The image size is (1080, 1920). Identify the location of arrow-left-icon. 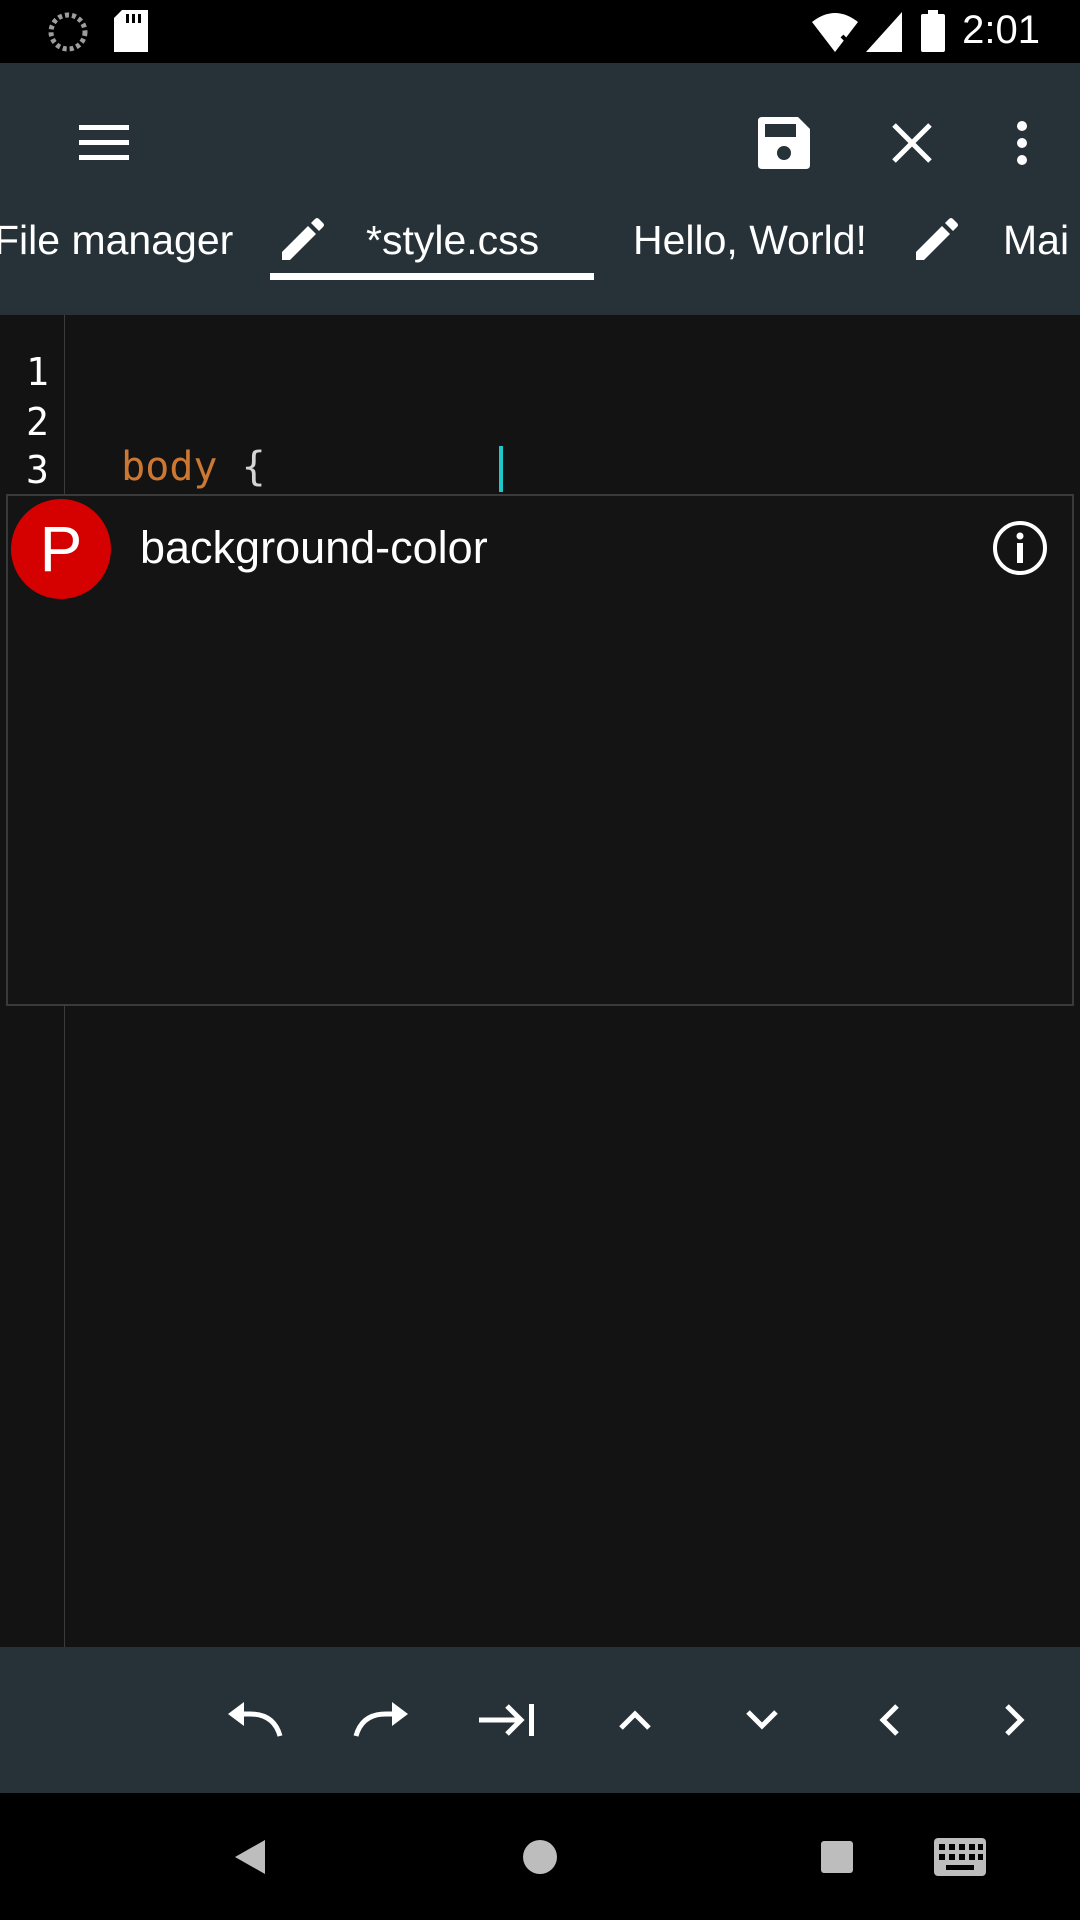
(889, 1720).